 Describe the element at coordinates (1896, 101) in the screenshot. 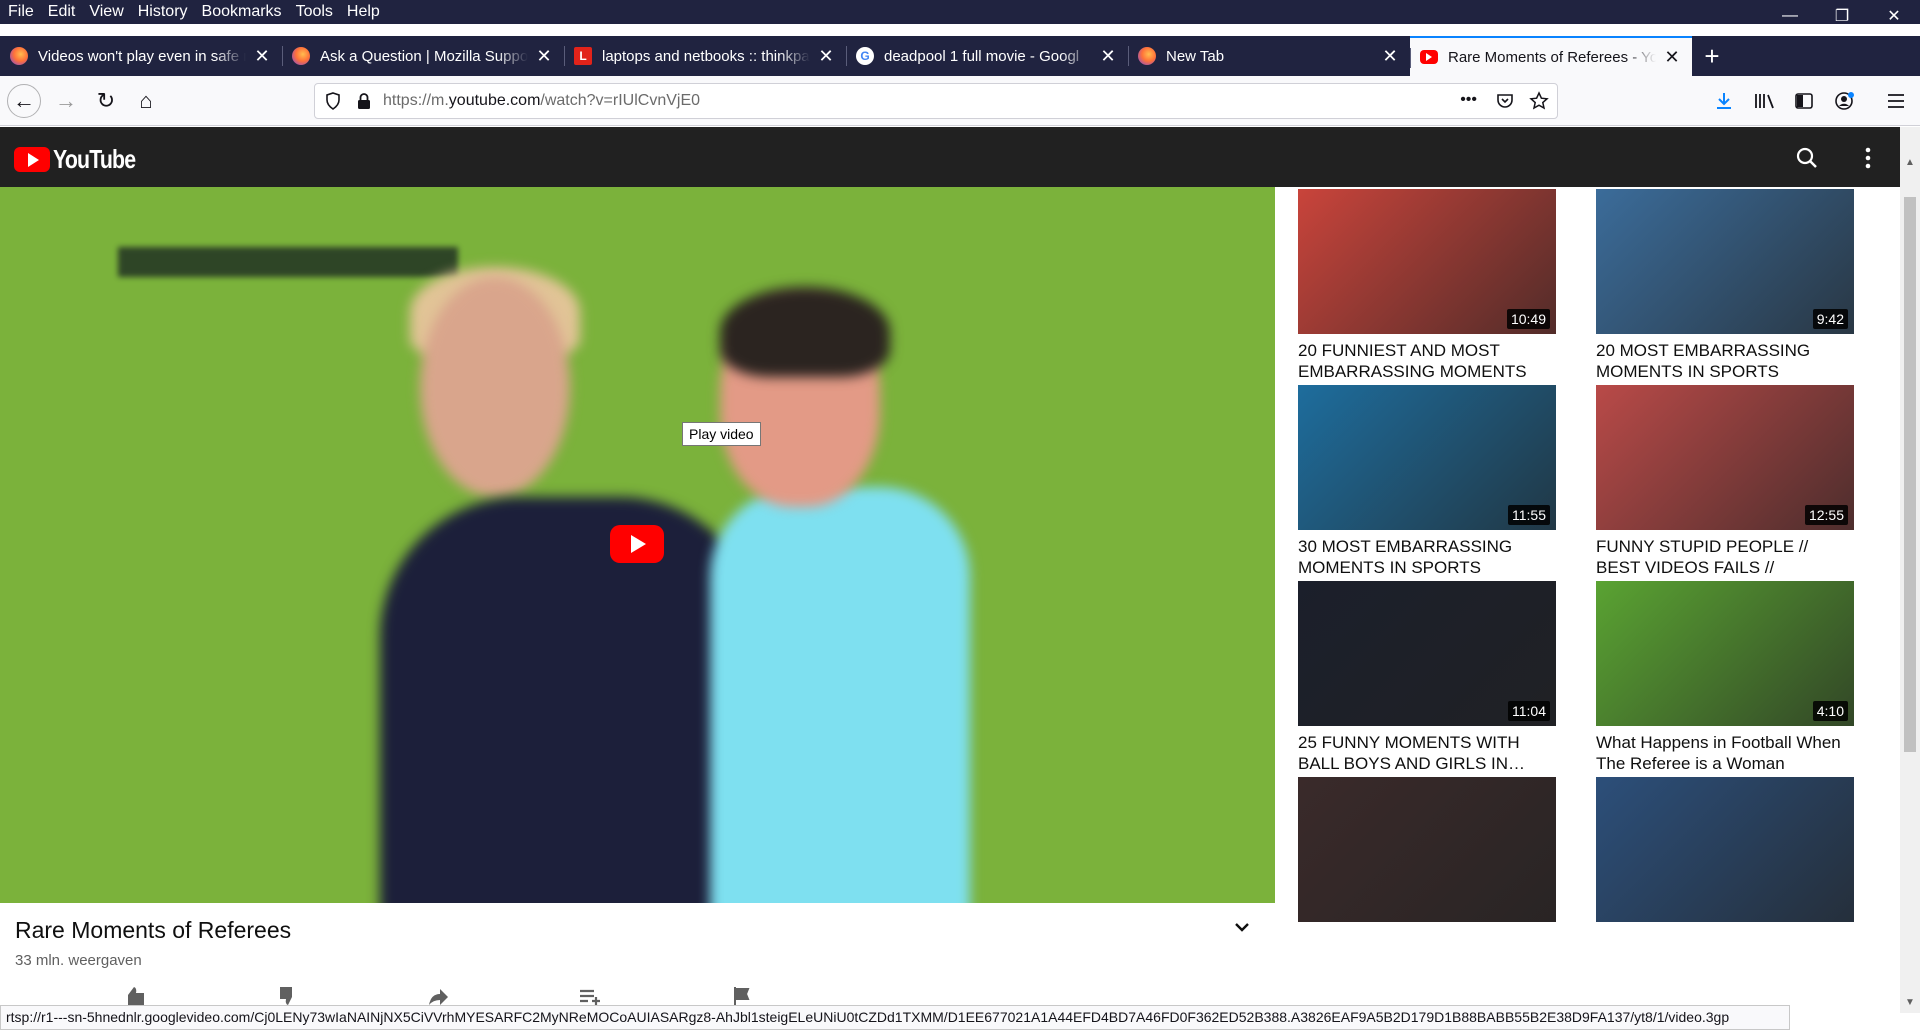

I see `hamburger-menu-icon` at that location.